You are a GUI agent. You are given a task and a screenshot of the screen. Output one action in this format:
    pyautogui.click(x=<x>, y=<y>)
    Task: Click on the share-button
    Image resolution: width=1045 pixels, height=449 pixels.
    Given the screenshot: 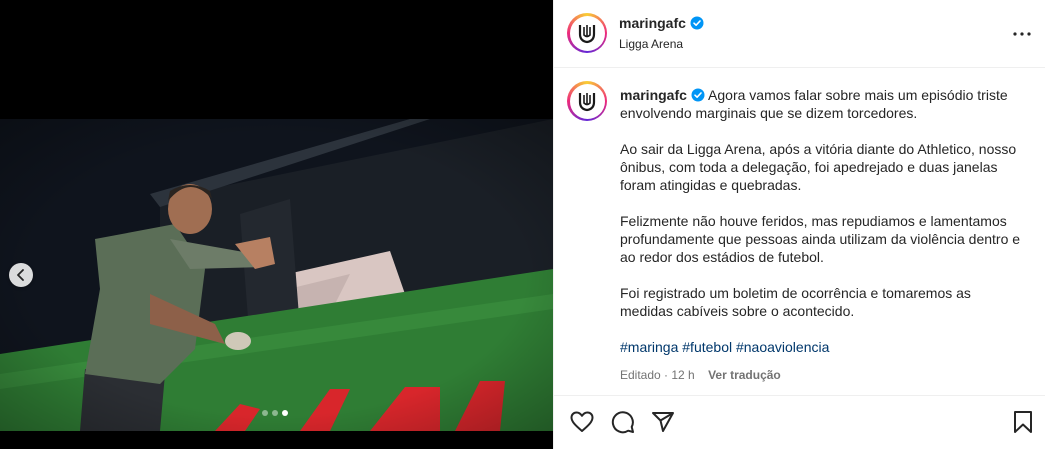 What is the action you would take?
    pyautogui.click(x=663, y=422)
    